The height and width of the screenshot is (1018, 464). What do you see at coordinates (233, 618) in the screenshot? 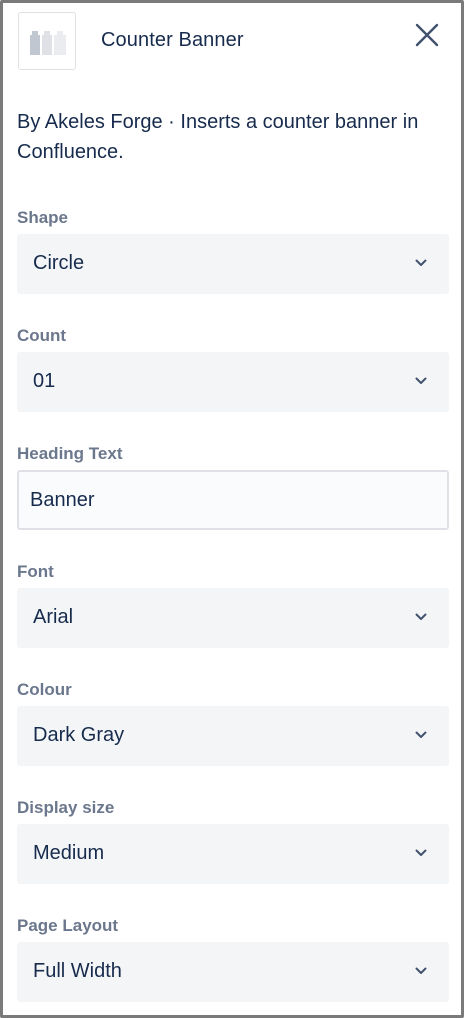
I see `font-select: Arial` at bounding box center [233, 618].